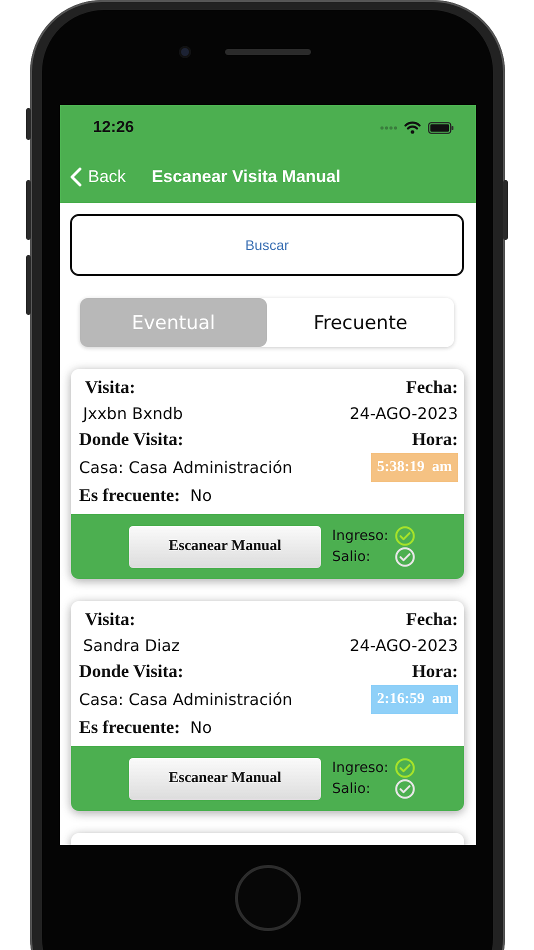 The width and height of the screenshot is (534, 950). What do you see at coordinates (267, 245) in the screenshot?
I see `search-field: Buscar` at bounding box center [267, 245].